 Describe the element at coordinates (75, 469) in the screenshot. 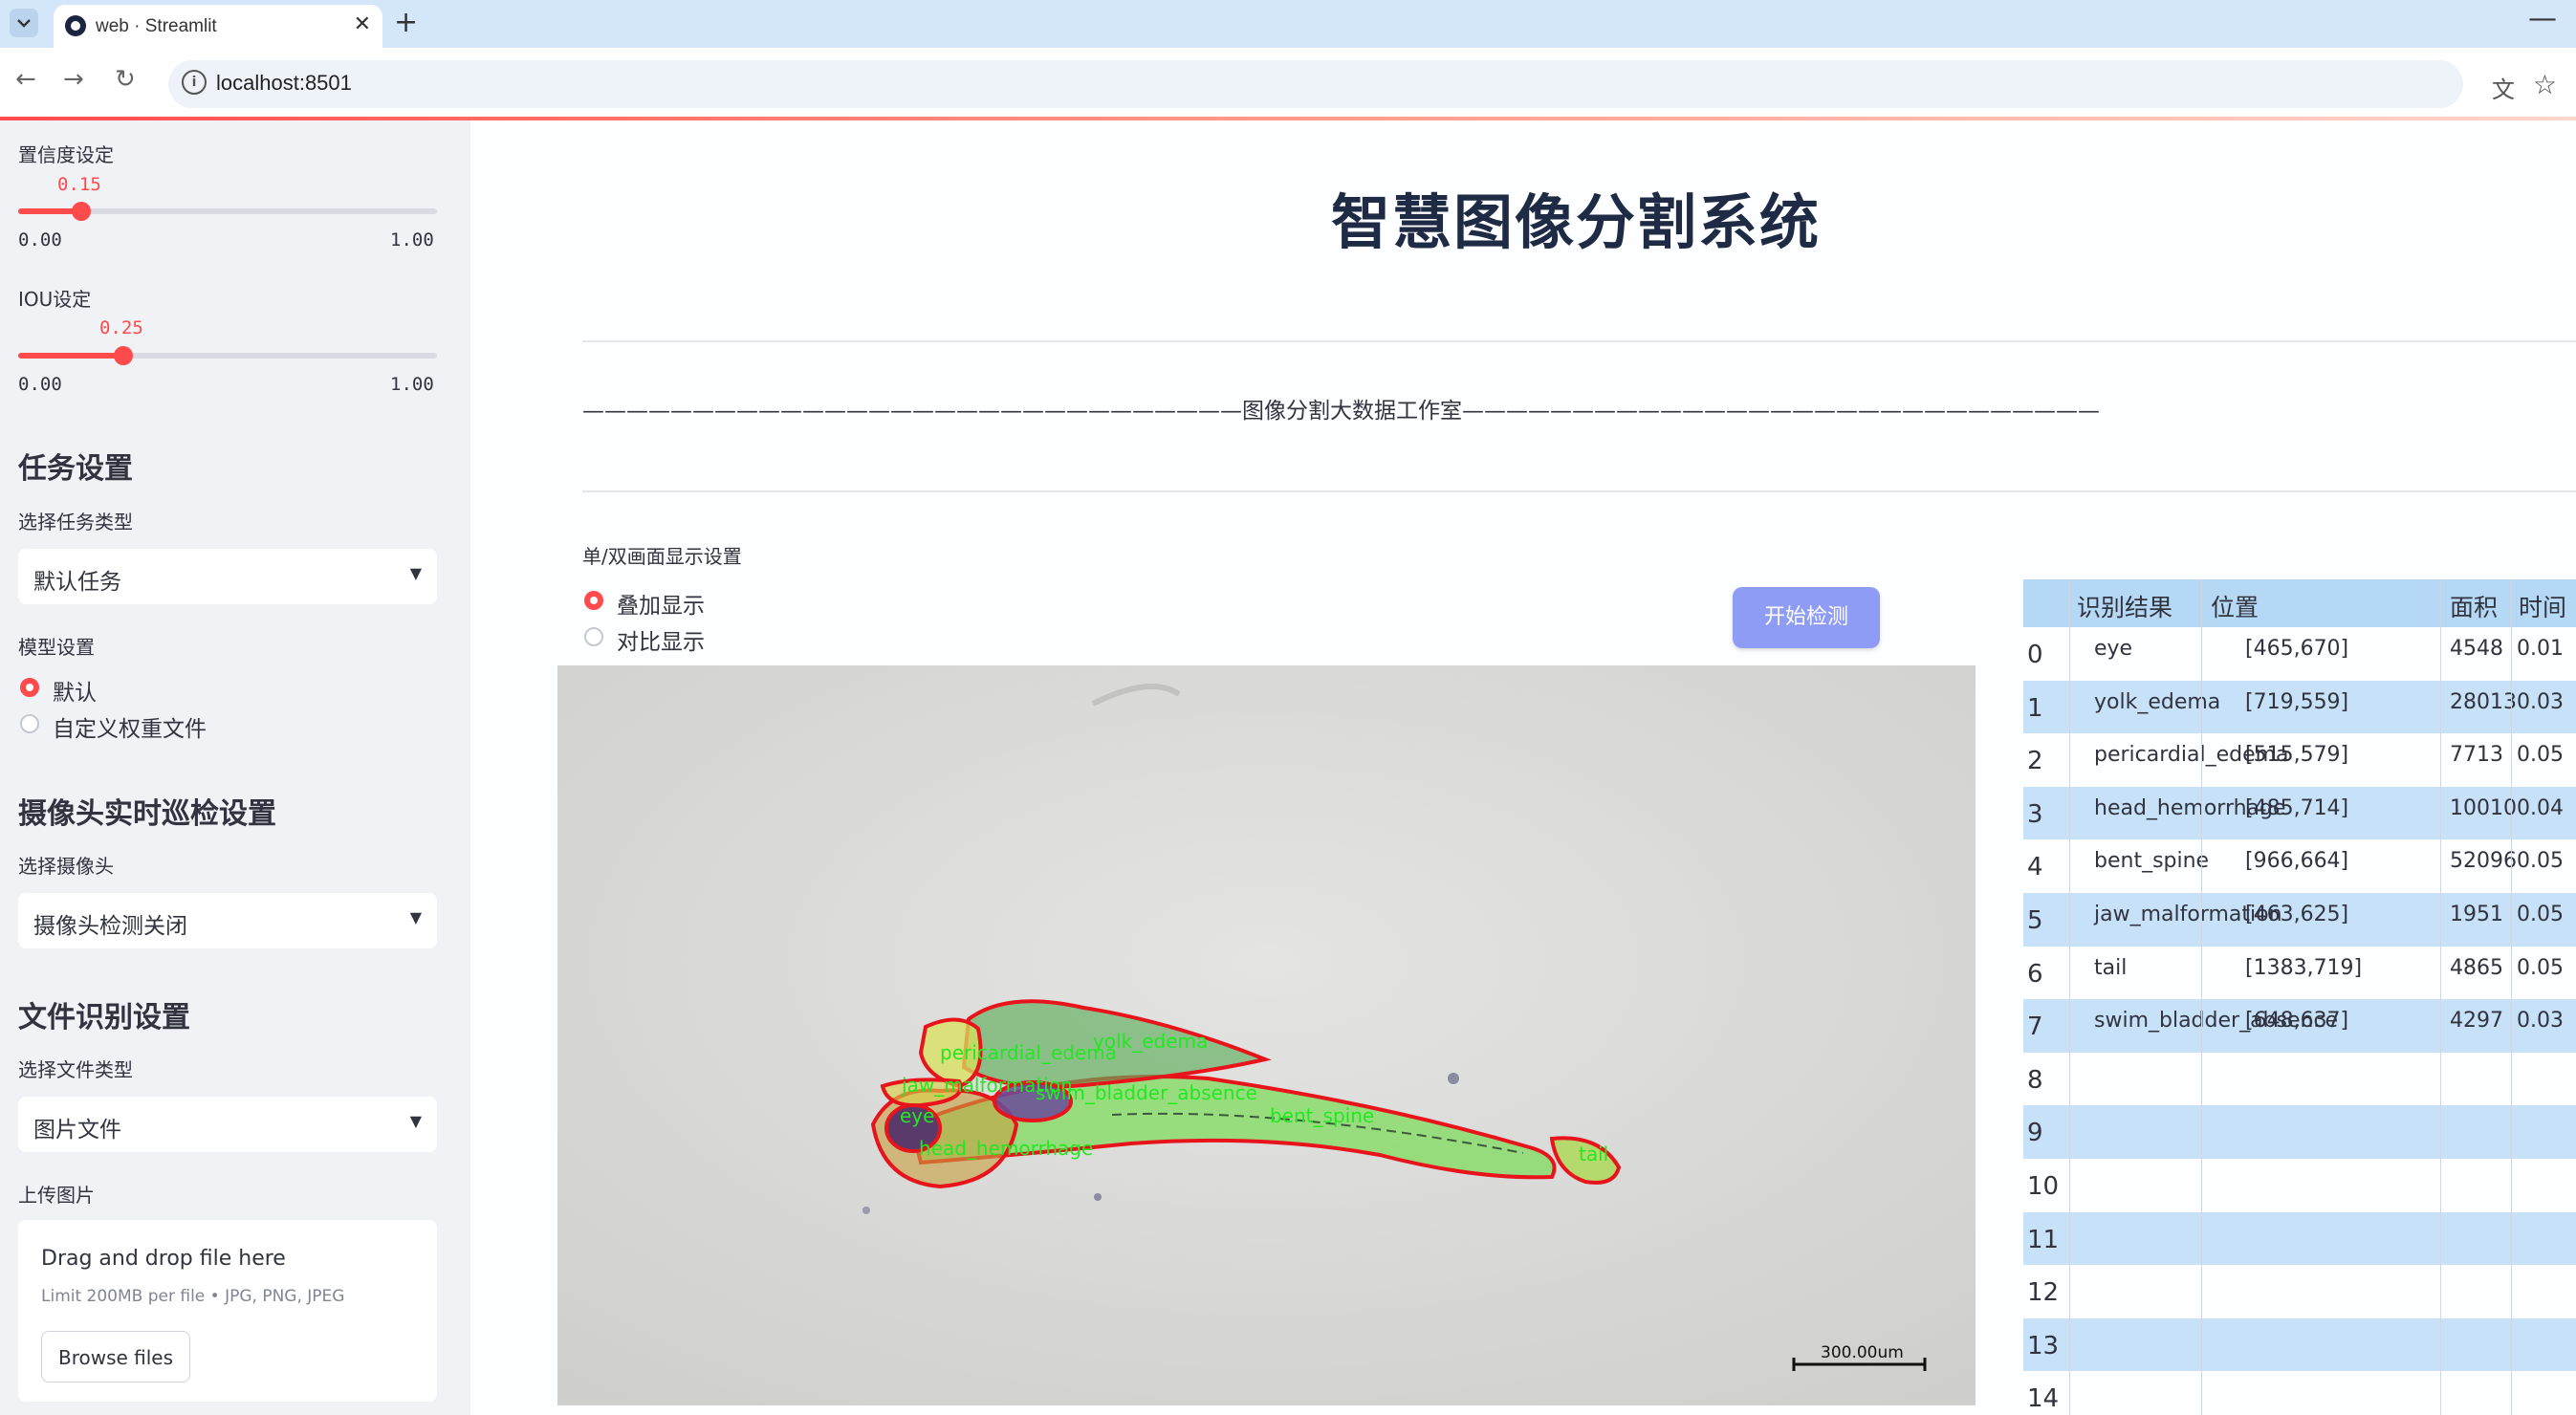

I see `task-heading: 任务设置` at that location.